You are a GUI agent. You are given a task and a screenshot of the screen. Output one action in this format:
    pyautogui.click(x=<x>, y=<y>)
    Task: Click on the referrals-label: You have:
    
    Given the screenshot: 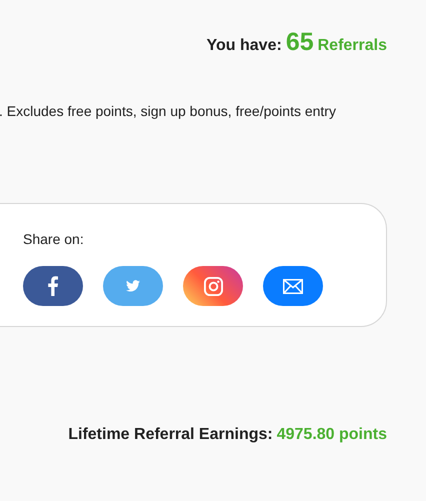 What is the action you would take?
    pyautogui.click(x=244, y=46)
    